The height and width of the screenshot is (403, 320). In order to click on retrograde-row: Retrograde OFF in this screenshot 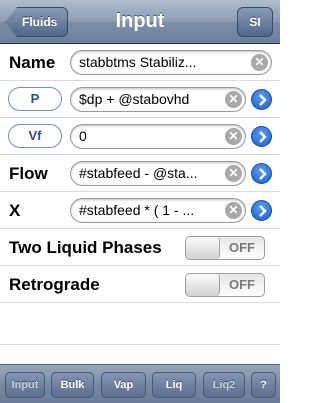, I will do `click(140, 284)`.